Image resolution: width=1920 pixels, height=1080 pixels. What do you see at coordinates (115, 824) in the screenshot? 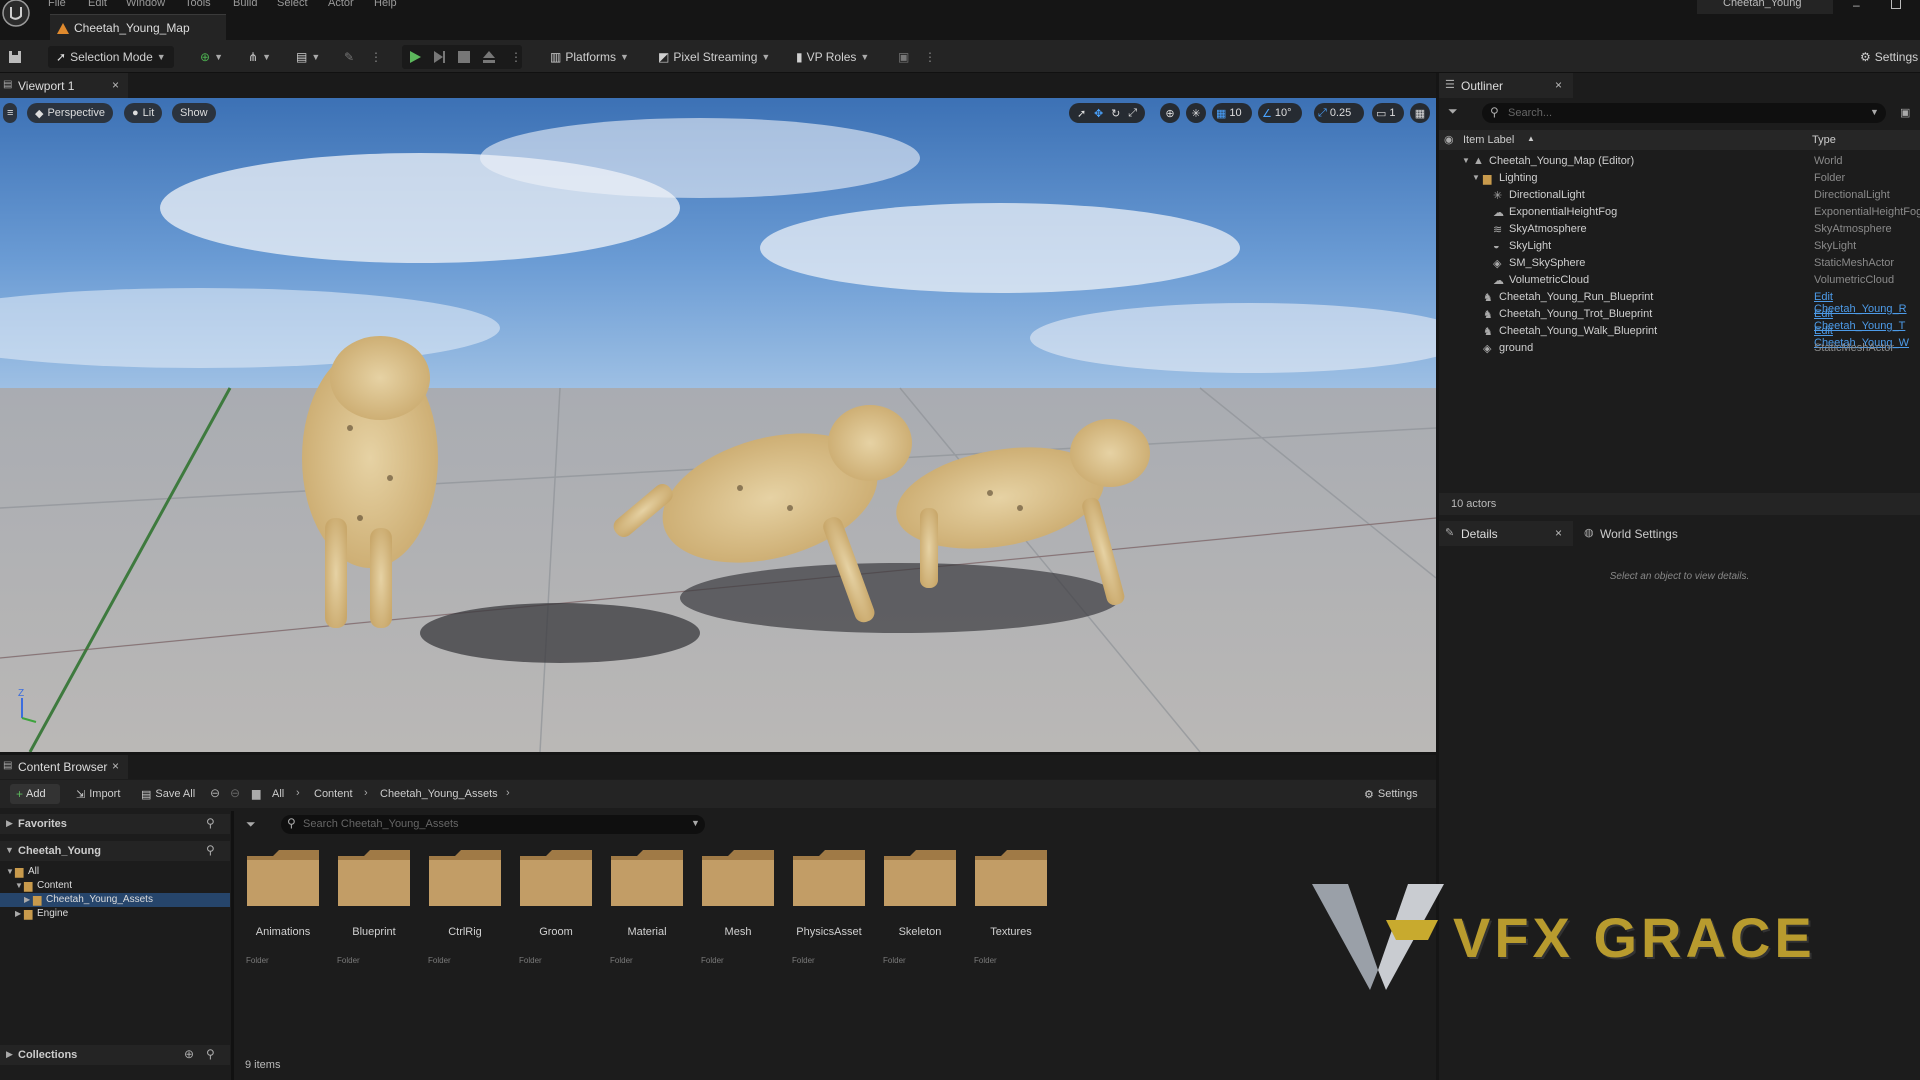
I see `favorites-header: ▶ Favorites ⚲` at bounding box center [115, 824].